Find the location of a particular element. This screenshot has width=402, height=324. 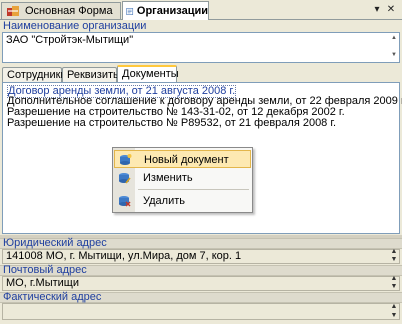

organizations-icon is located at coordinates (130, 11).